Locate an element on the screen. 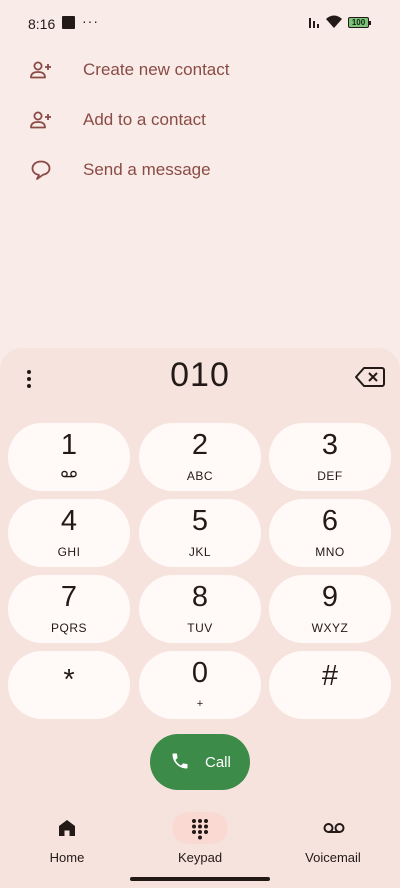  send-message-label: Send a message is located at coordinates (147, 169).